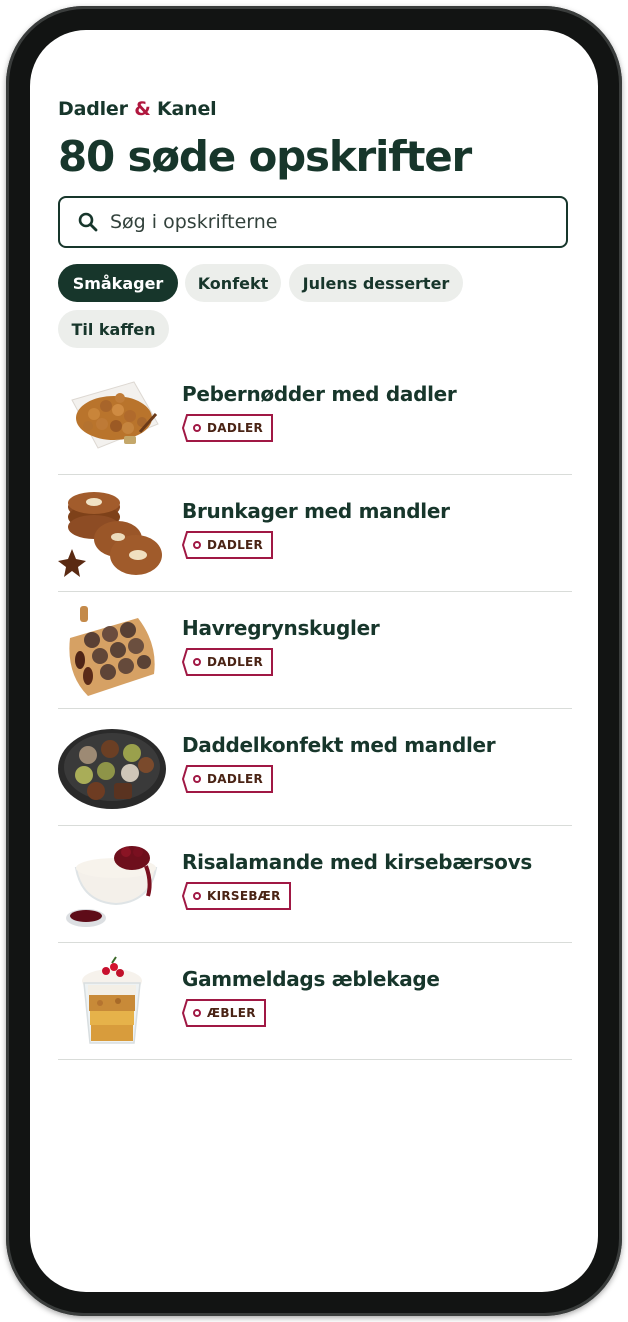 The image size is (628, 1322). Describe the element at coordinates (319, 394) in the screenshot. I see `recipe-title: Pebernødder med dadler` at that location.